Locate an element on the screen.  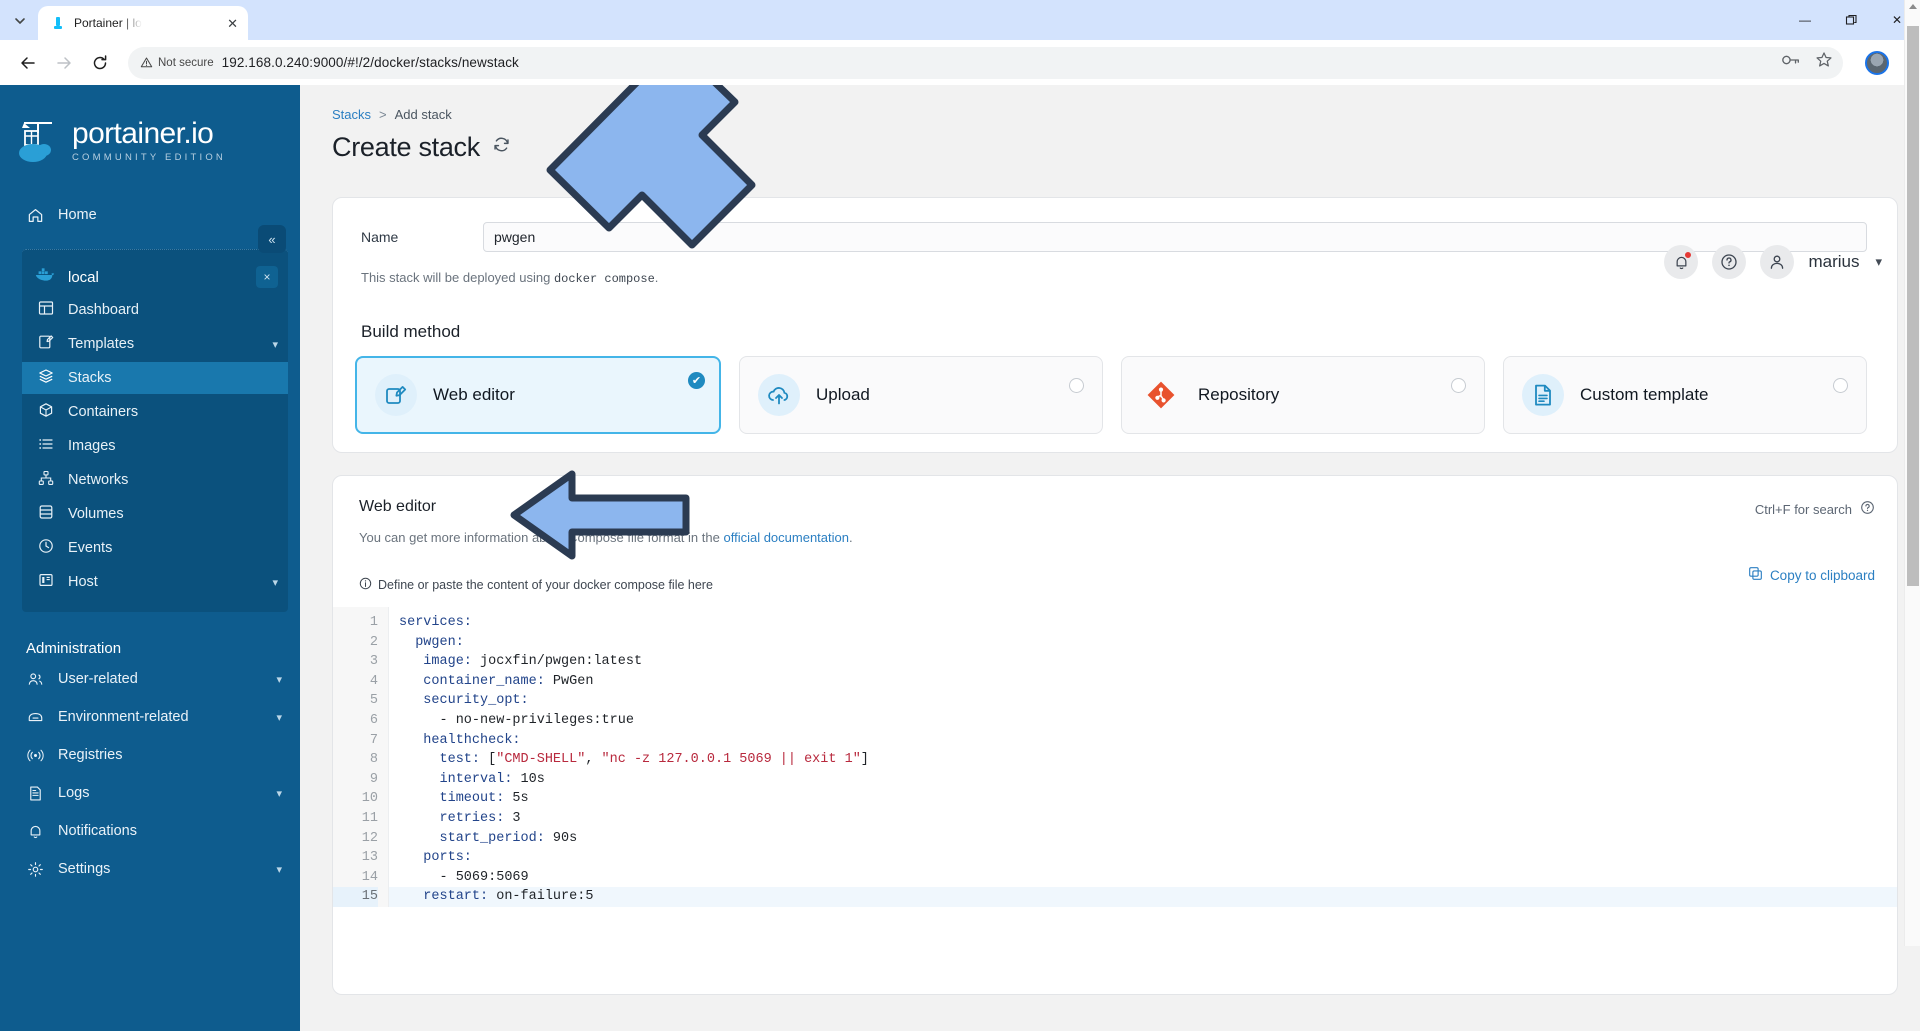
code-line: - 5069:5069 is located at coordinates (1143, 878).